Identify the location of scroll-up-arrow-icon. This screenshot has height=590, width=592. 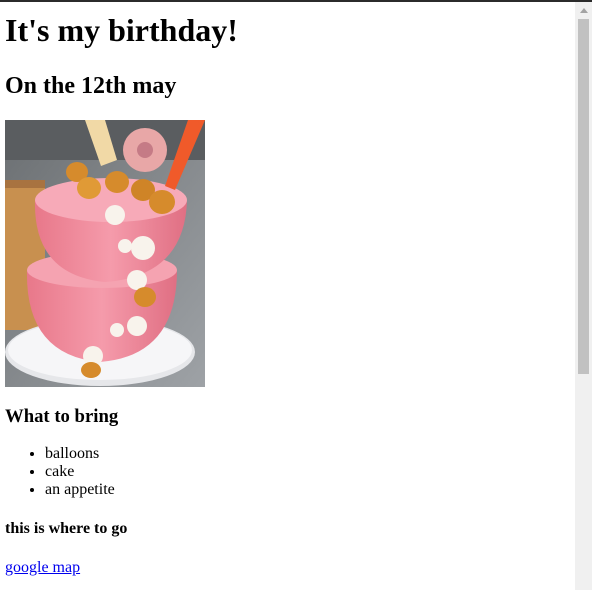
(583, 10).